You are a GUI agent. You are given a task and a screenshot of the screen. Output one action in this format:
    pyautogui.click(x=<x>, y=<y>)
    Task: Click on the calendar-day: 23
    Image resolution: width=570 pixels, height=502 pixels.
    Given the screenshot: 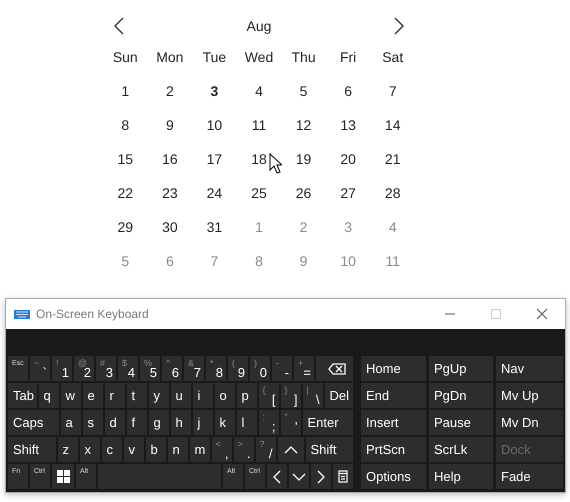 What is the action you would take?
    pyautogui.click(x=170, y=193)
    